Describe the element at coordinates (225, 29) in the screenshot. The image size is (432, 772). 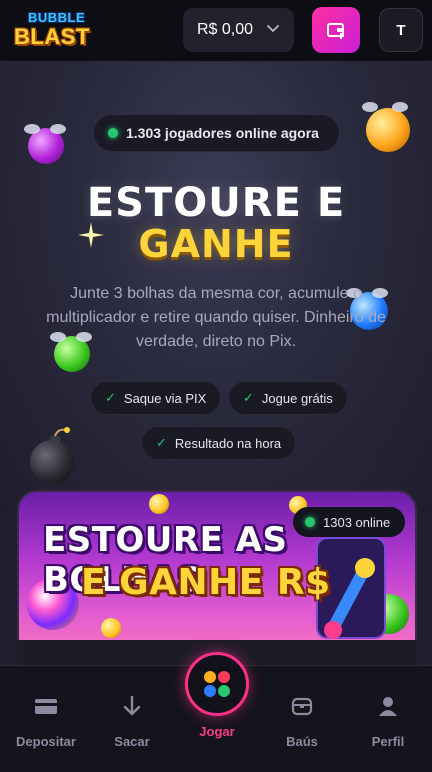
I see `balance-value: R$ 0,00` at that location.